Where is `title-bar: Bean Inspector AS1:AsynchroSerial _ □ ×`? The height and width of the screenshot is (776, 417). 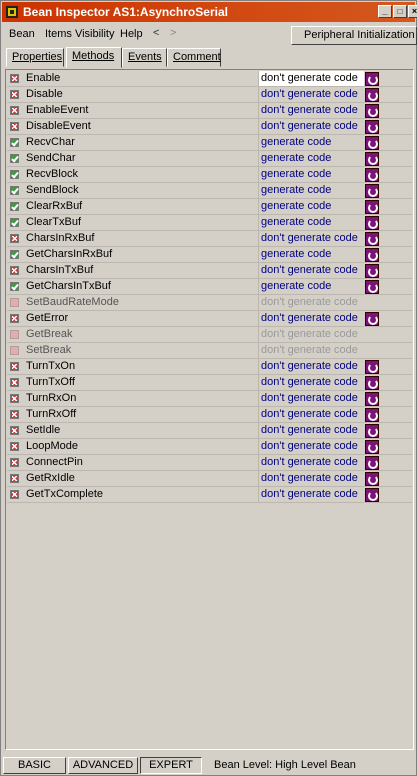 title-bar: Bean Inspector AS1:AsynchroSerial _ □ × is located at coordinates (209, 12).